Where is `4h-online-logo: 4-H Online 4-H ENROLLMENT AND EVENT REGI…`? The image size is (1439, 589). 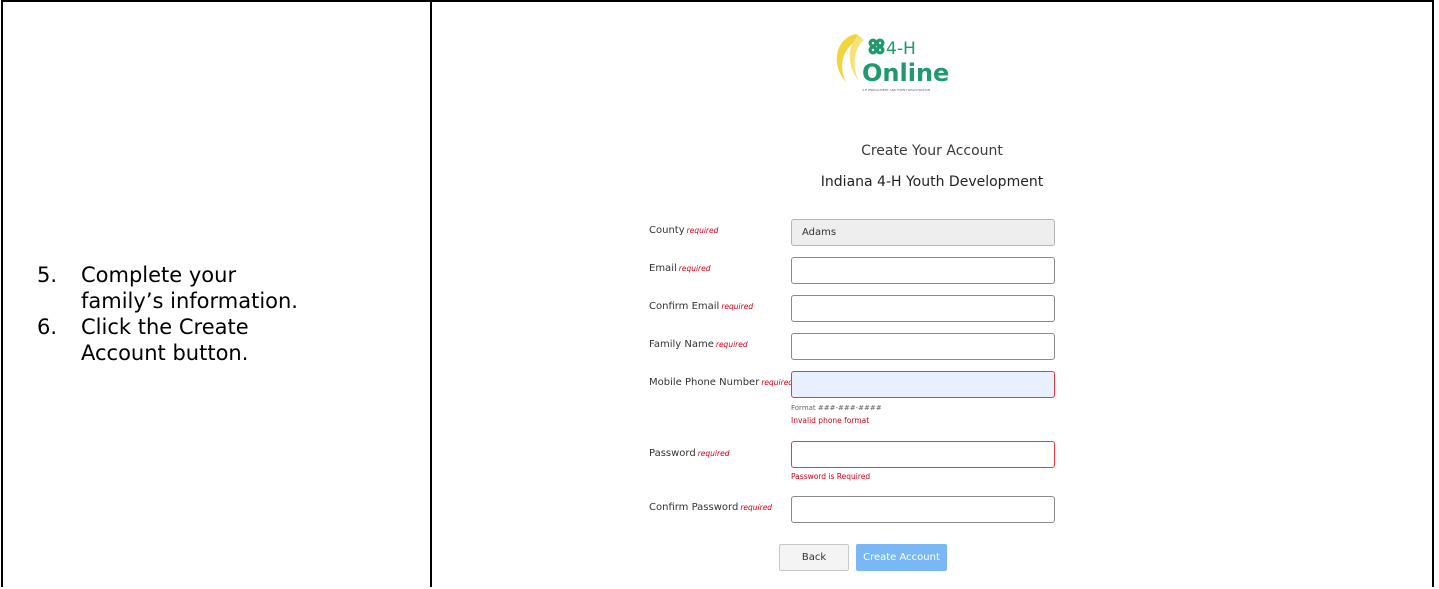
4h-online-logo: 4-H Online 4-H ENROLLMENT AND EVENT REGI… is located at coordinates (890, 62).